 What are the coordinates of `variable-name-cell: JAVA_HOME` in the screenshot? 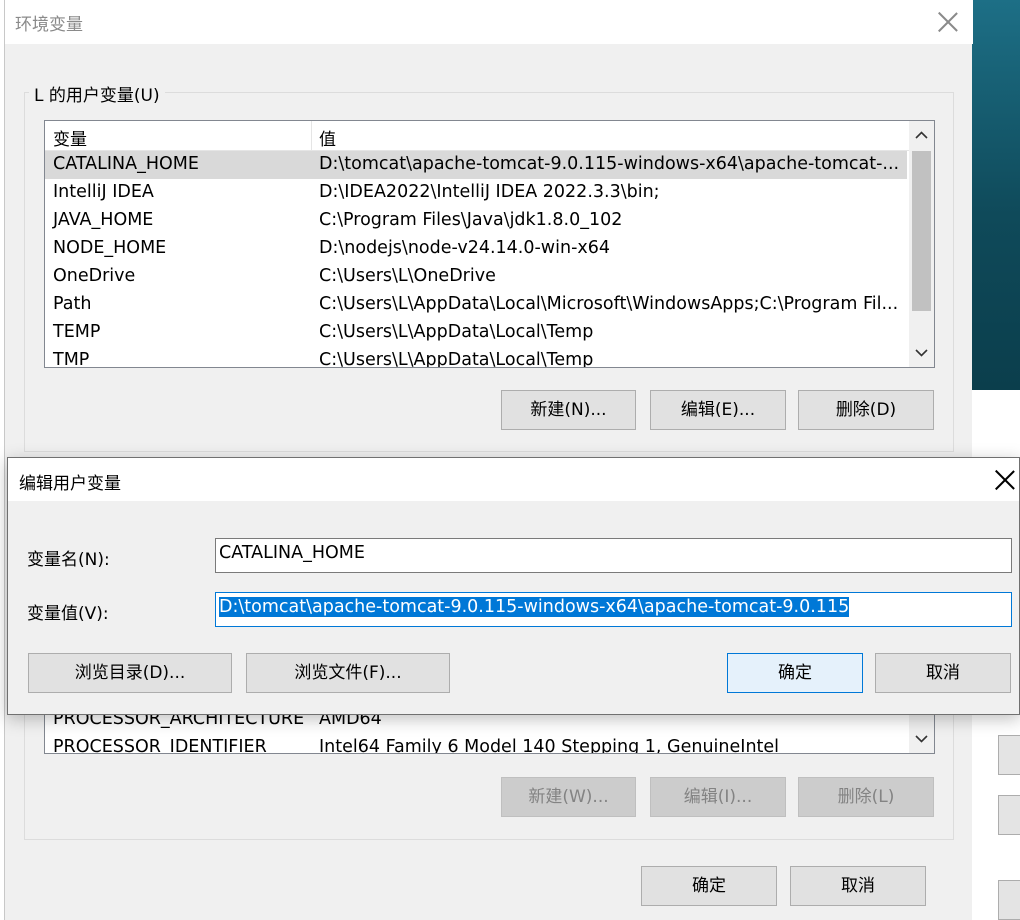 It's located at (103, 220).